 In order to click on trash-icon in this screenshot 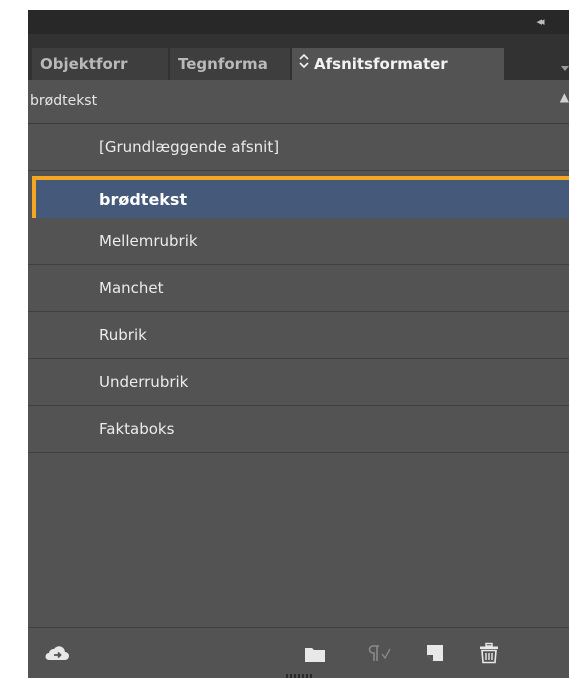, I will do `click(489, 653)`.